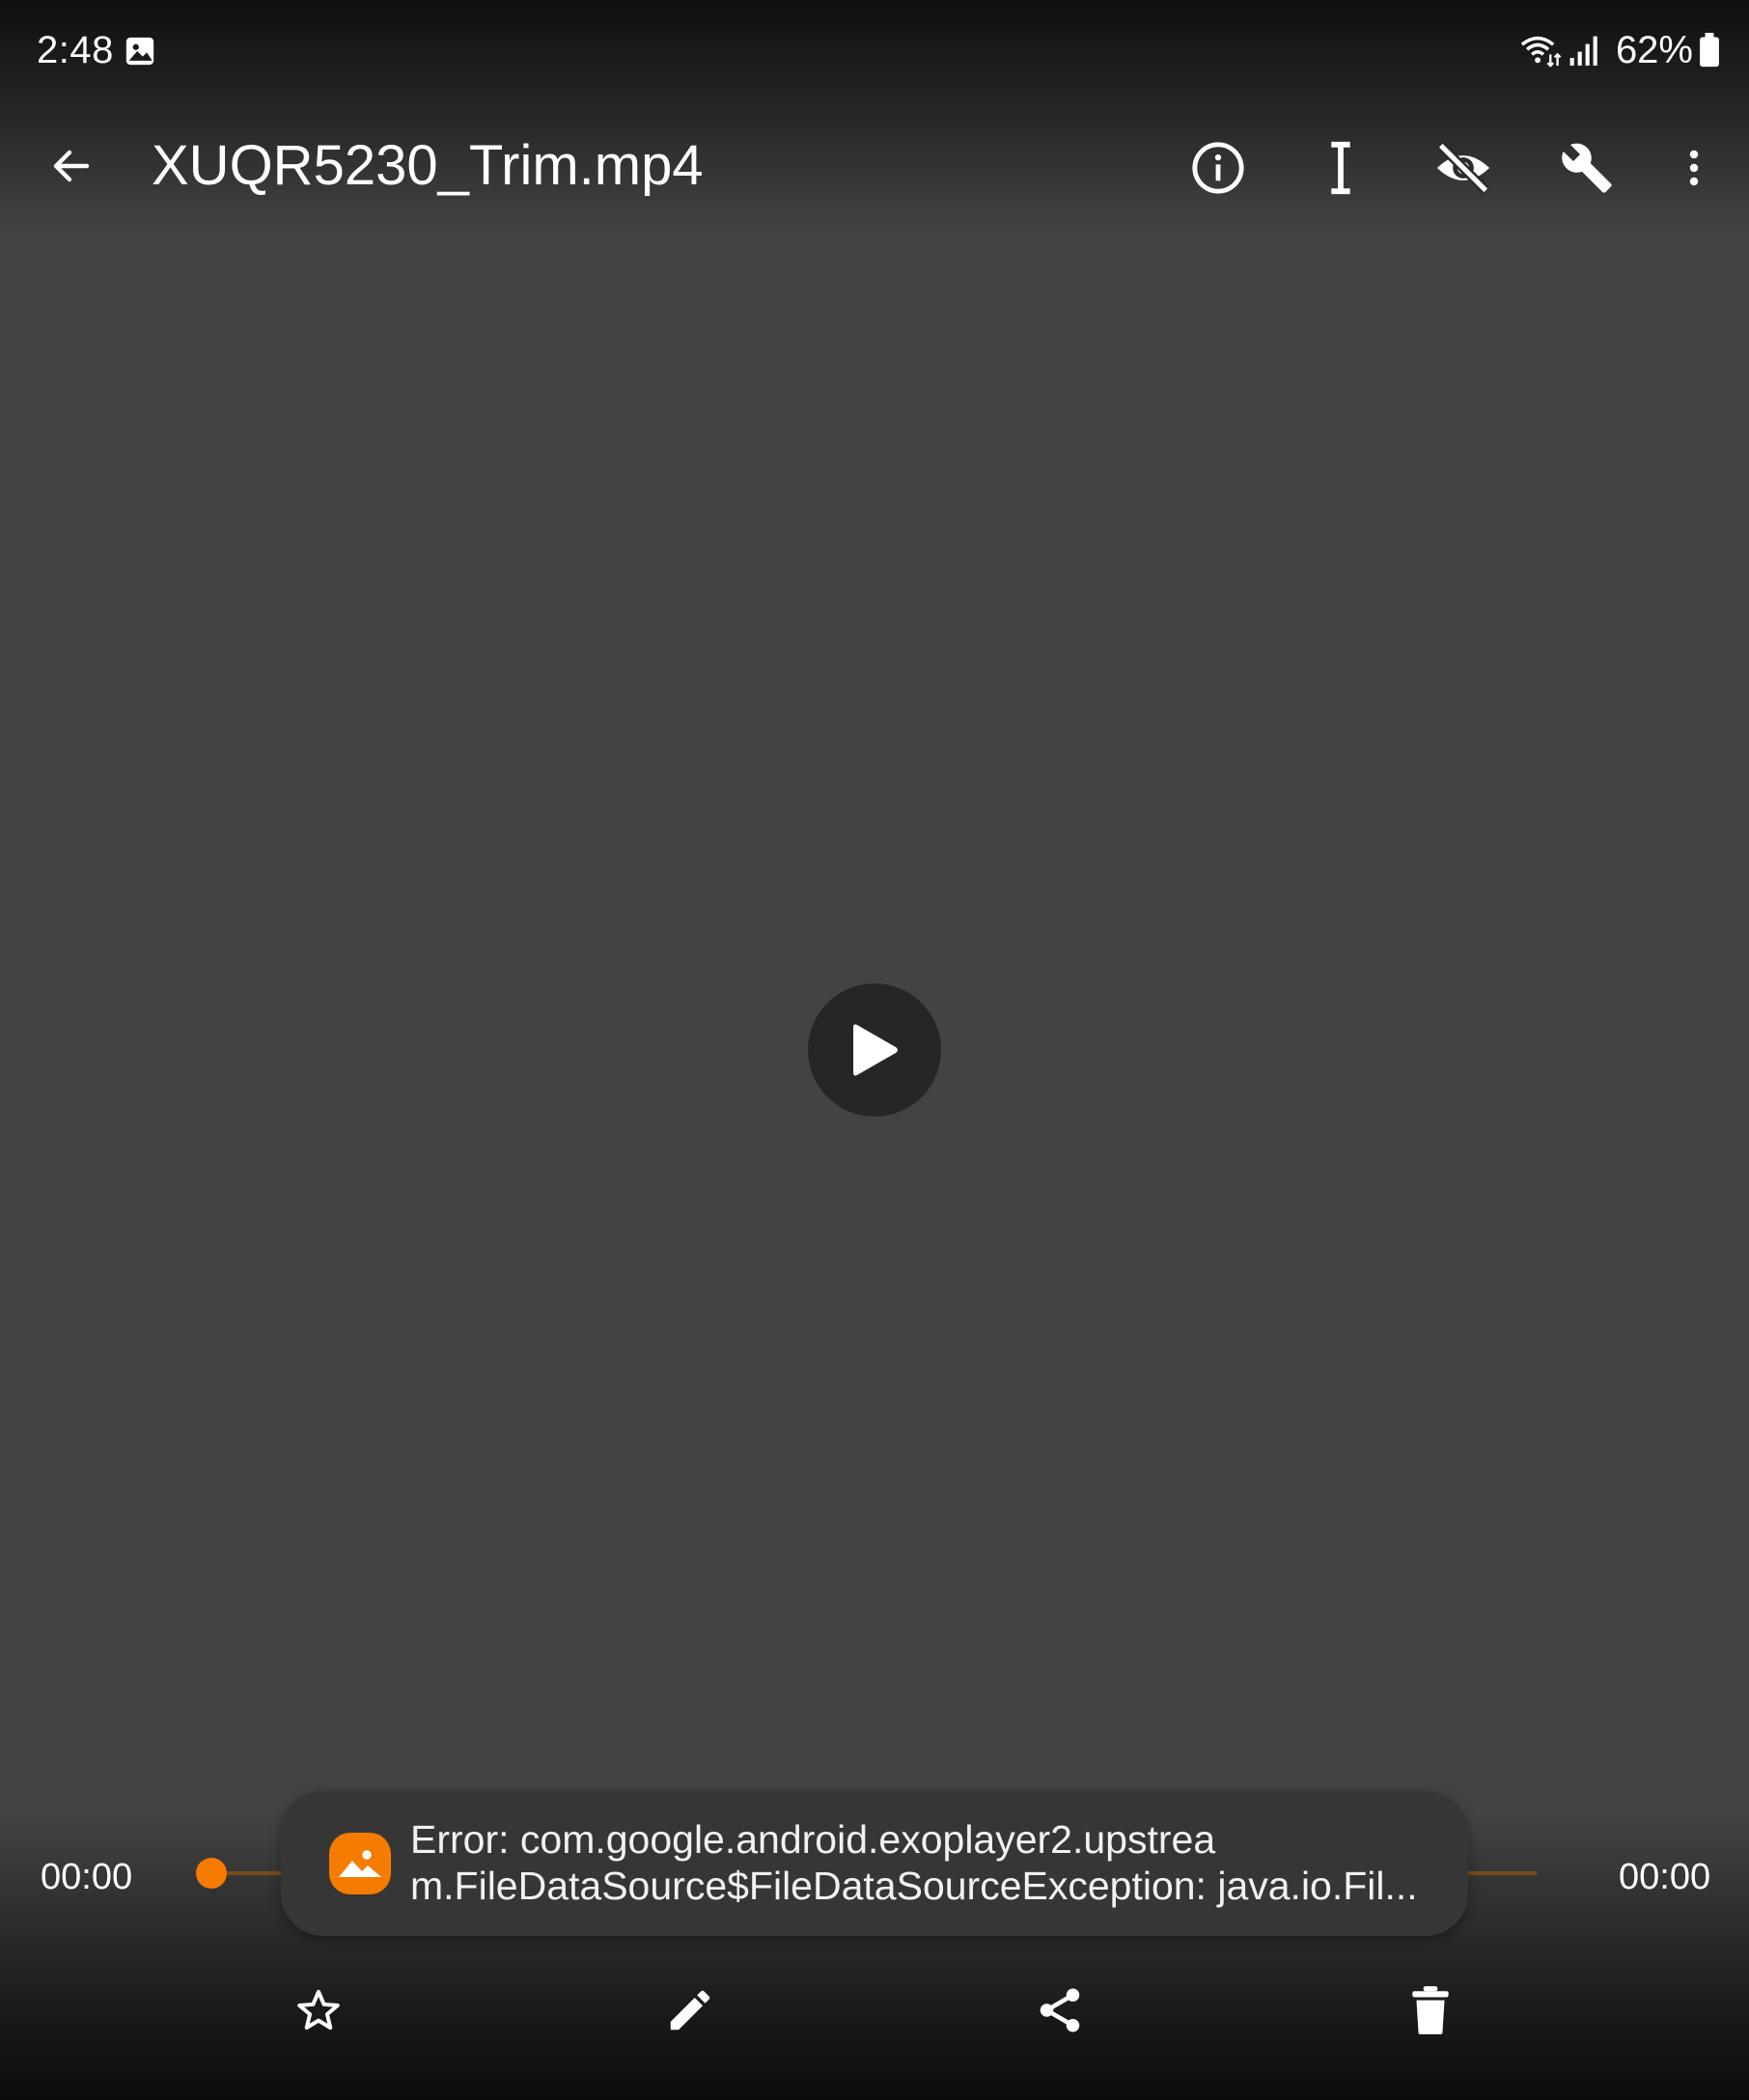 Image resolution: width=1749 pixels, height=2100 pixels. I want to click on trash-icon, so click(1430, 2010).